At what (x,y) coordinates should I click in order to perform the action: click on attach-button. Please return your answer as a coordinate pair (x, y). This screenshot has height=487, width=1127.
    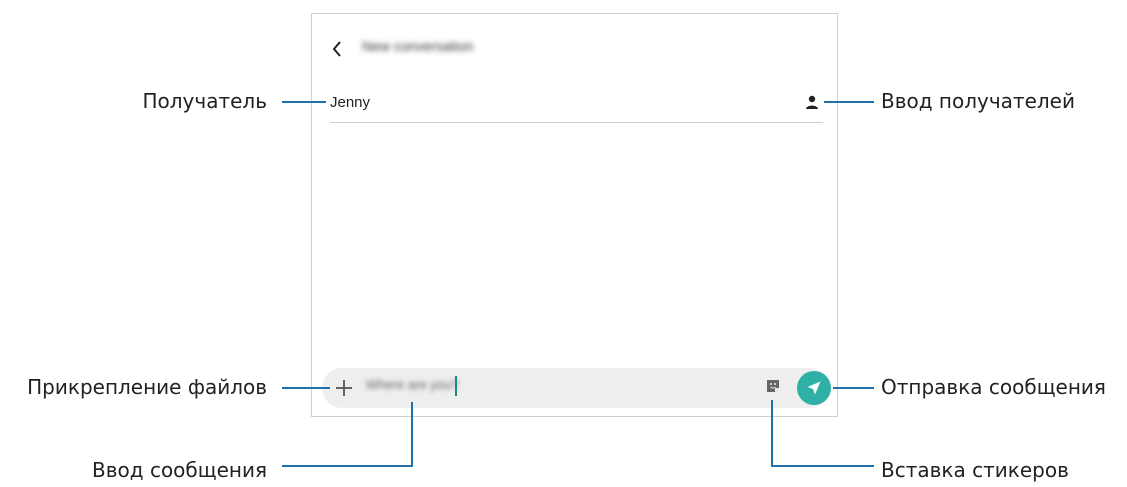
    Looking at the image, I should click on (344, 388).